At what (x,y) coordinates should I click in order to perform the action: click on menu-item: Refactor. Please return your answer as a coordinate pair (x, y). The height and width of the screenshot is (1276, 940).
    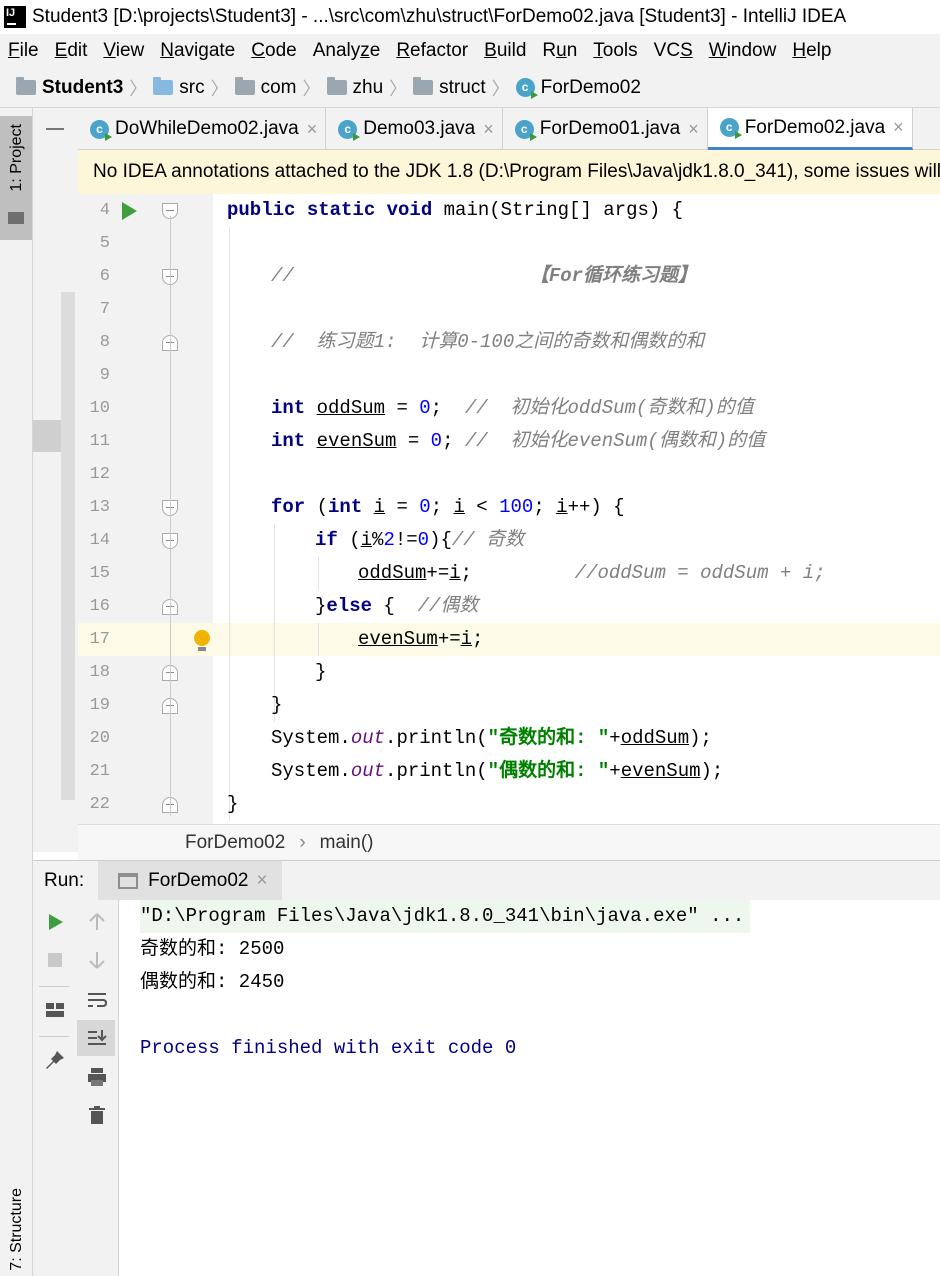
    Looking at the image, I should click on (432, 51).